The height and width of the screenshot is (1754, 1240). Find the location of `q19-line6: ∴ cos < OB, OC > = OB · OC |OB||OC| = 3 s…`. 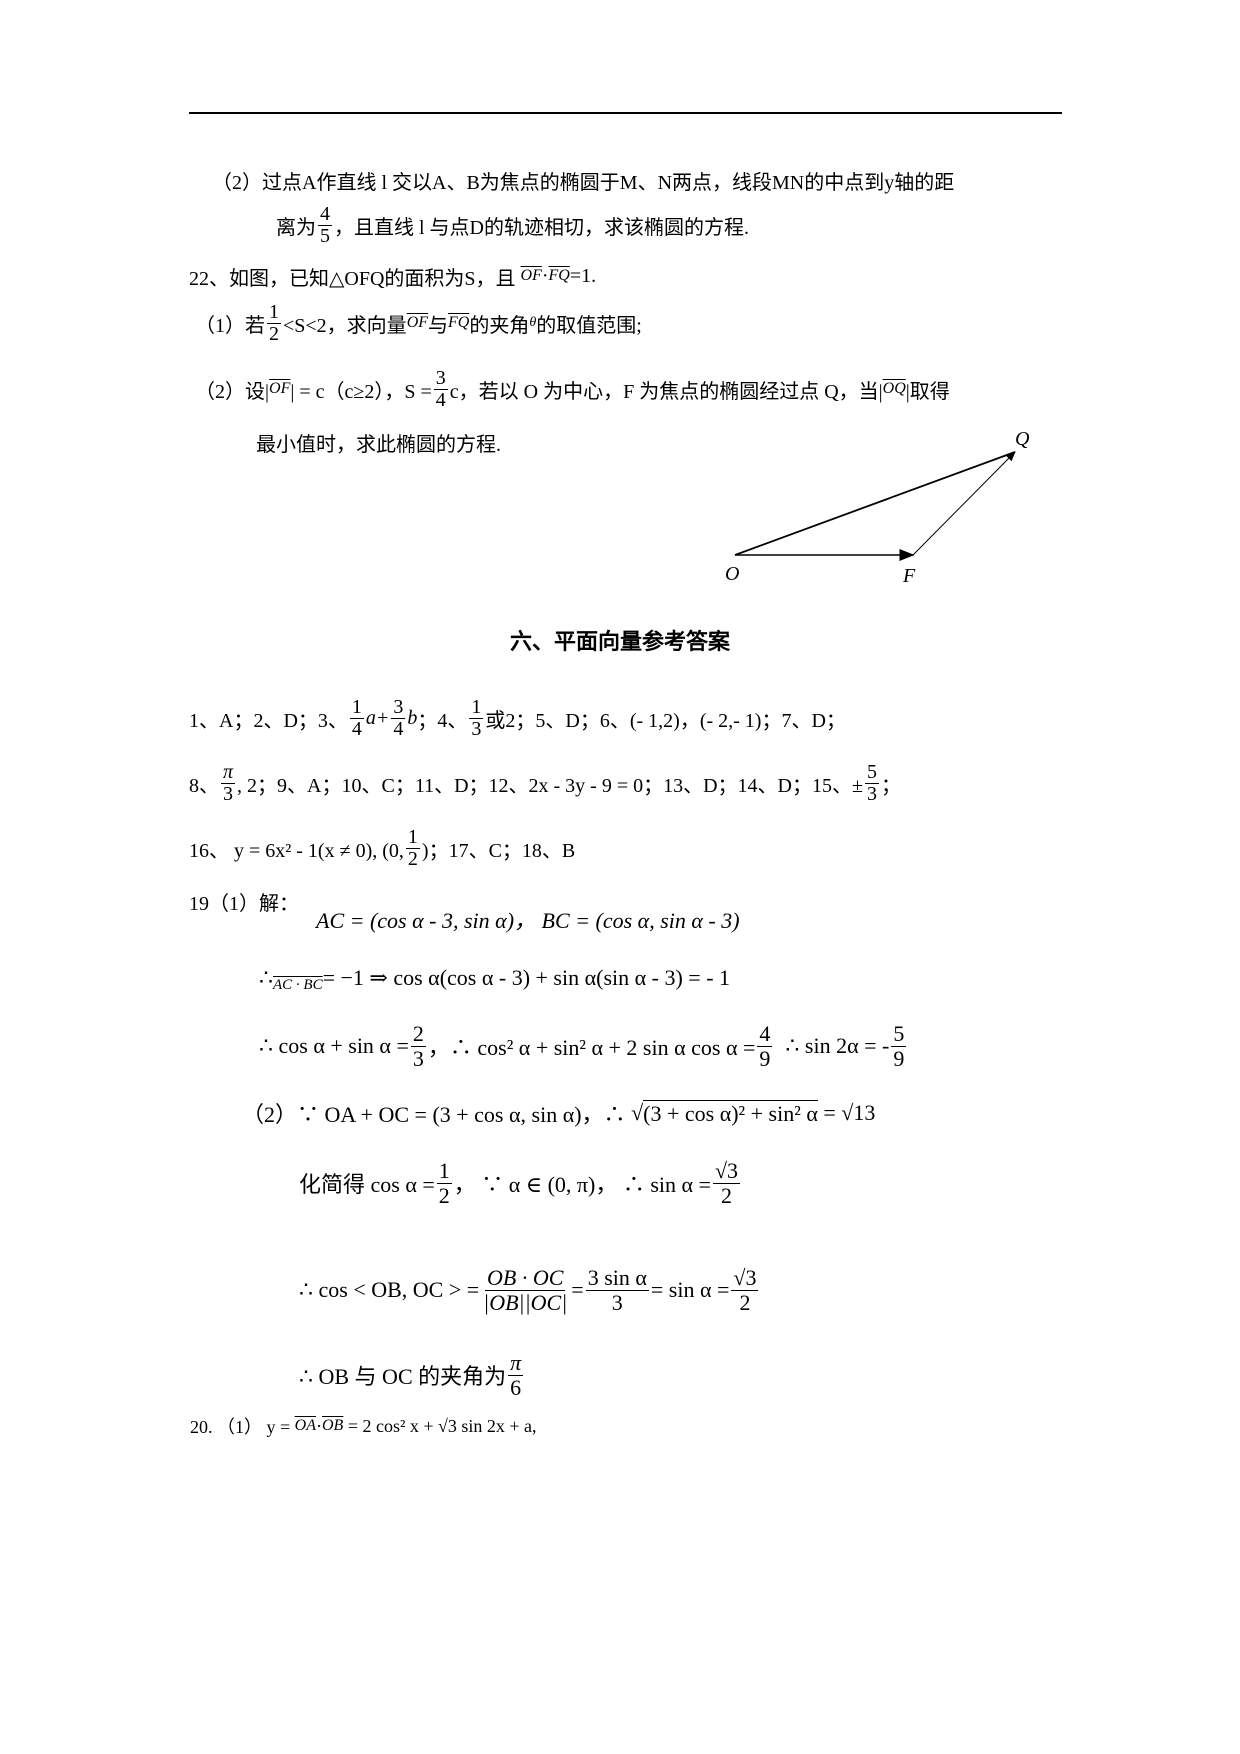

q19-line6: ∴ cos < OB, OC > = OB · OC |OB||OC| = 3 s… is located at coordinates (529, 1290).